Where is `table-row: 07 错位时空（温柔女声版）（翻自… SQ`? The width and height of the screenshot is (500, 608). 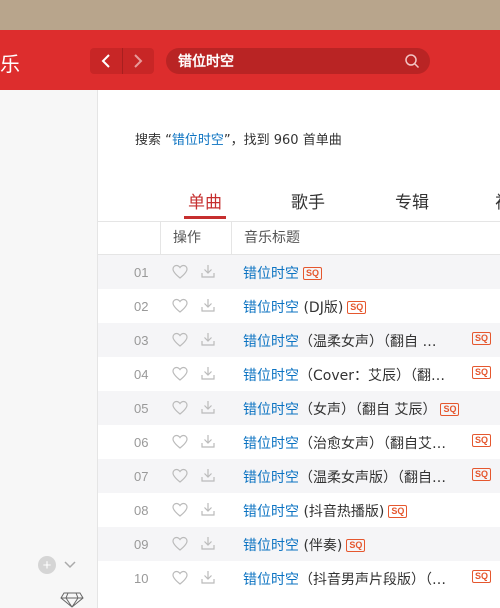 table-row: 07 错位时空（温柔女声版）（翻自… SQ is located at coordinates (299, 476).